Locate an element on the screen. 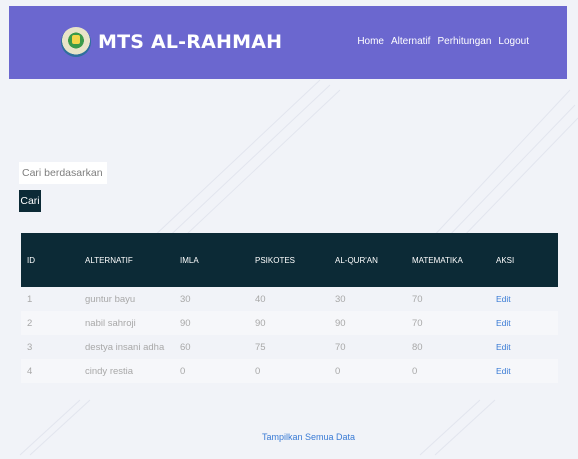 The image size is (578, 459). cell-imla: 90 is located at coordinates (211, 323).